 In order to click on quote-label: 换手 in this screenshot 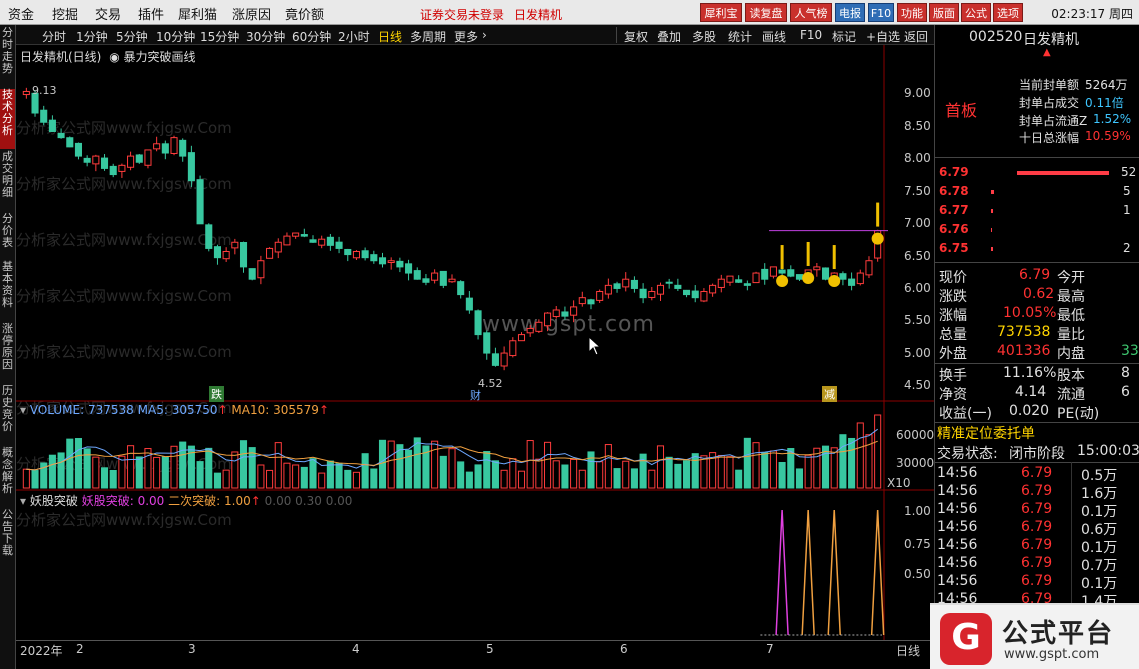, I will do `click(953, 376)`.